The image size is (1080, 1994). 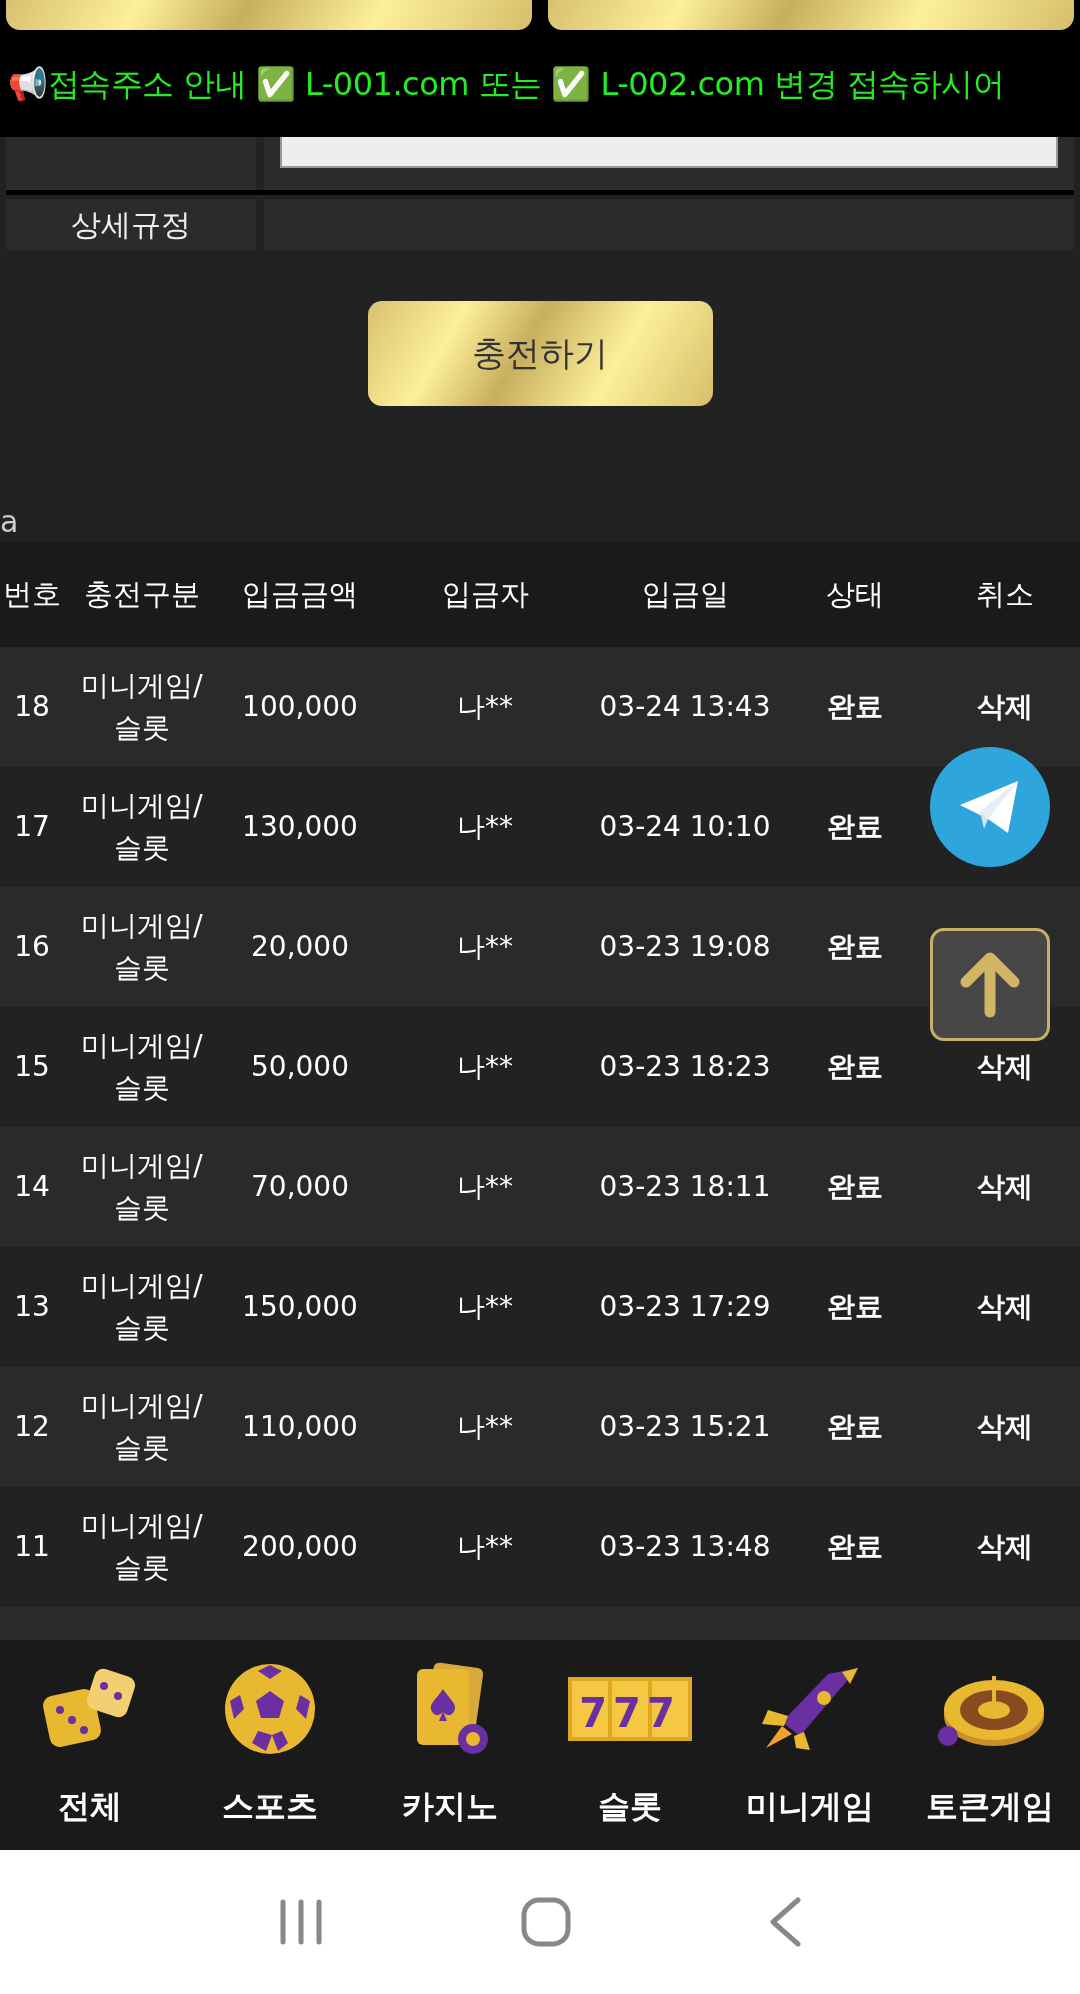 What do you see at coordinates (540, 353) in the screenshot?
I see `charge-button: 충전하기` at bounding box center [540, 353].